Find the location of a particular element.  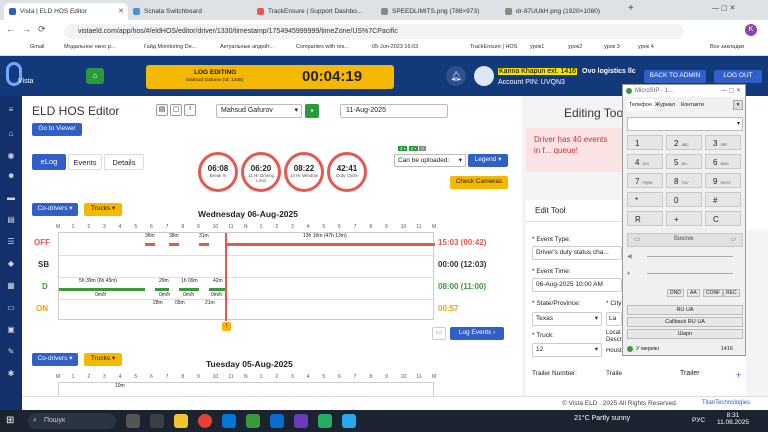

key-3: 4 GHI is located at coordinates (645, 161).